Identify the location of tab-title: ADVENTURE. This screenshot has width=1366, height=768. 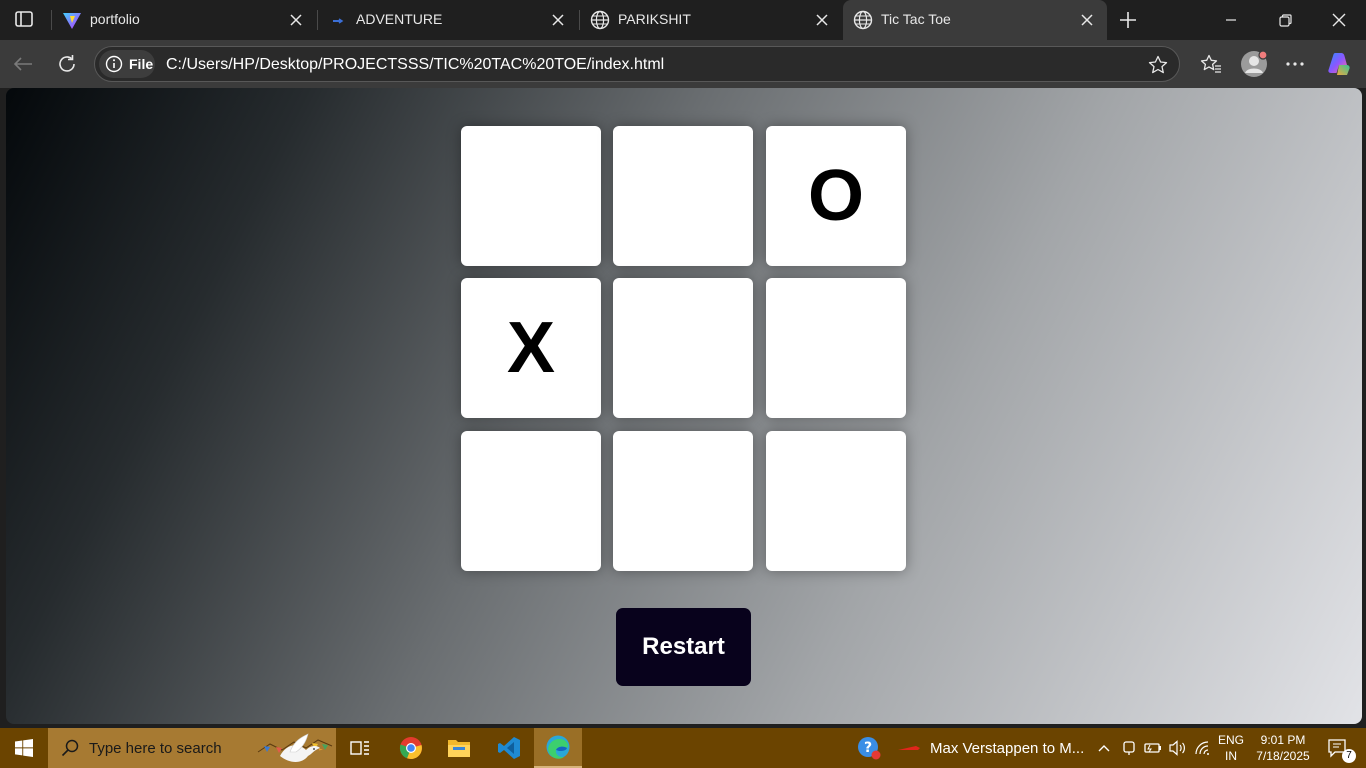
(399, 19).